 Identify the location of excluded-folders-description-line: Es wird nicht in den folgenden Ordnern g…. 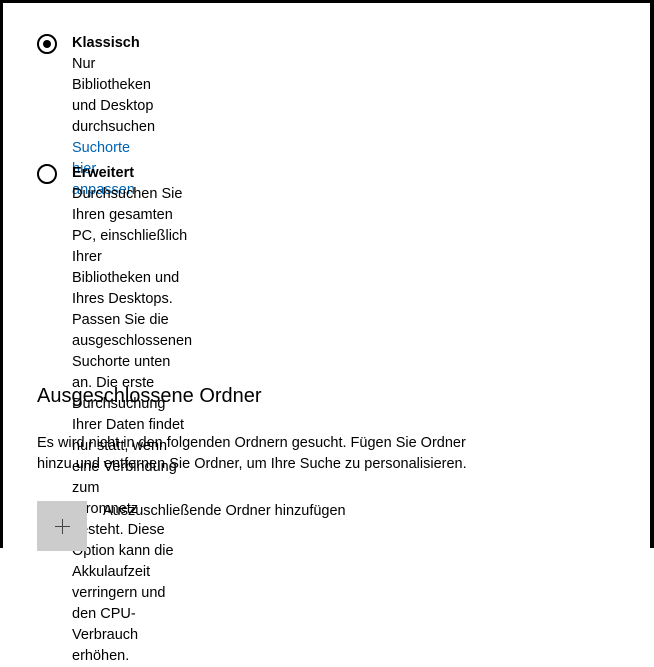
(251, 443).